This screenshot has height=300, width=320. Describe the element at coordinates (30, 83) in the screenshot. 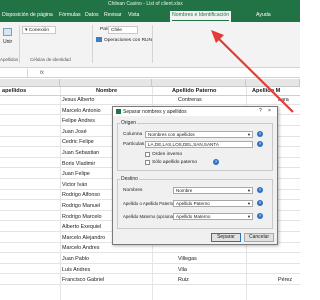

I see `column-header-a` at that location.